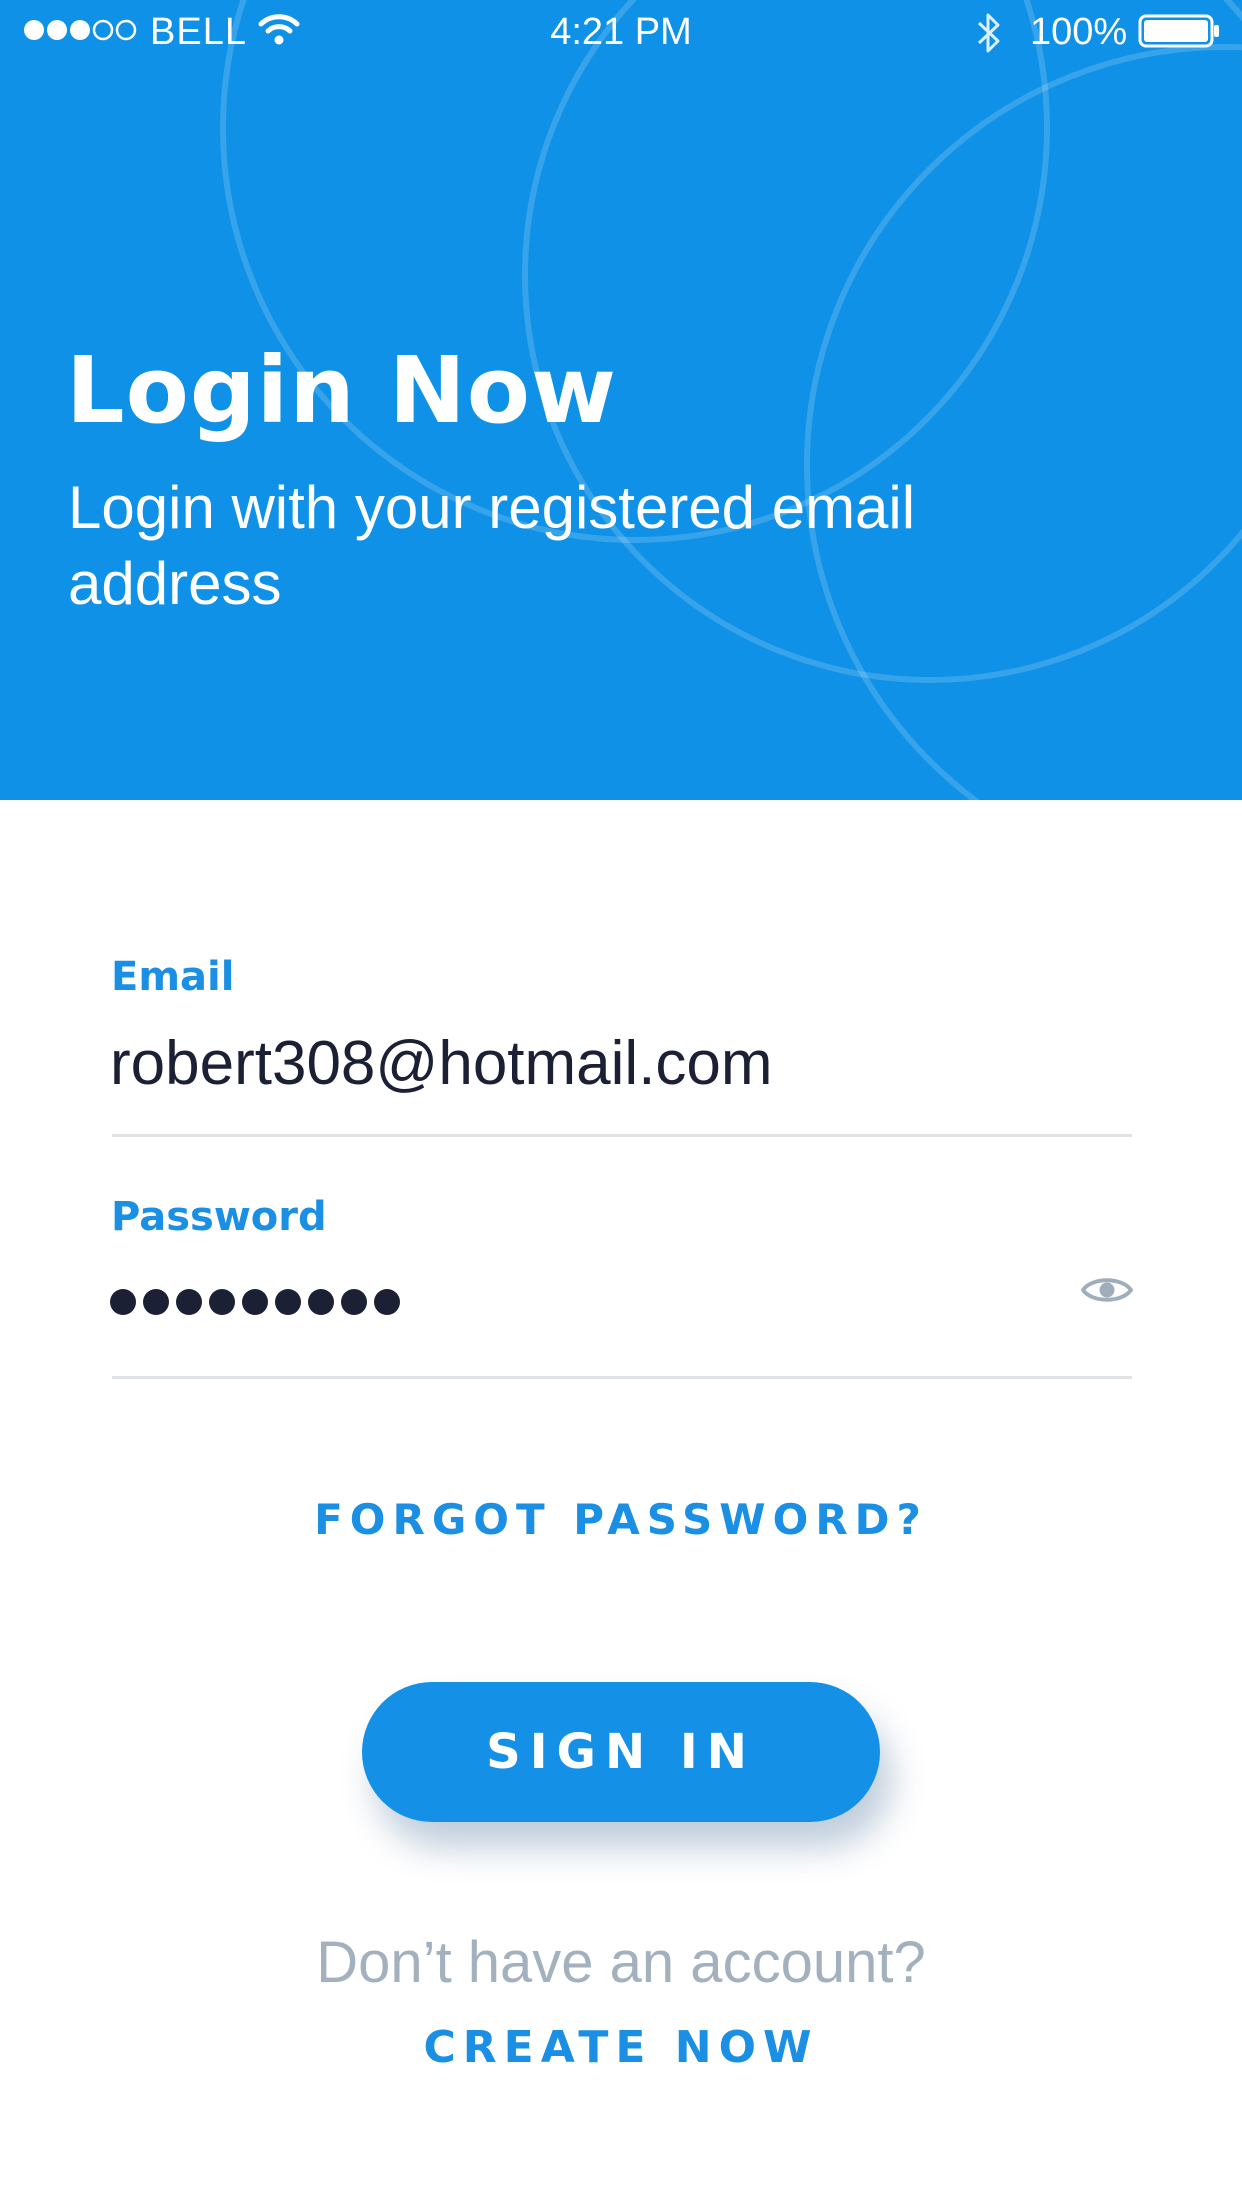  I want to click on page-title: Login Now, so click(341, 390).